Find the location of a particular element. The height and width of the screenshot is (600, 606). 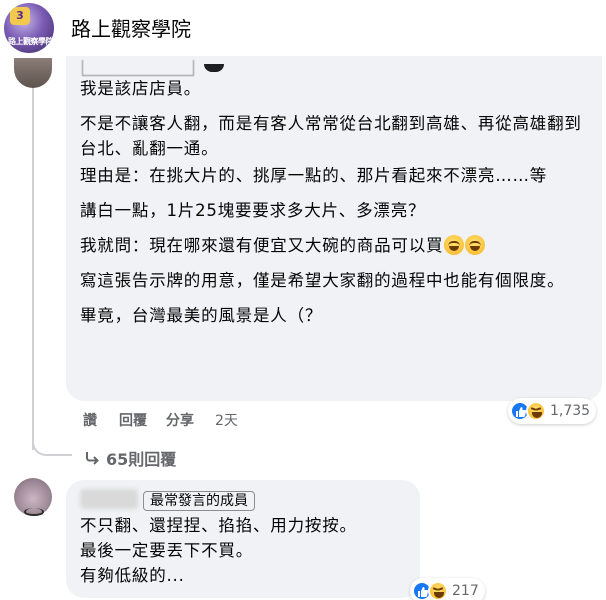

group-avatar-caption: 路上觀察學院 is located at coordinates (31, 41).